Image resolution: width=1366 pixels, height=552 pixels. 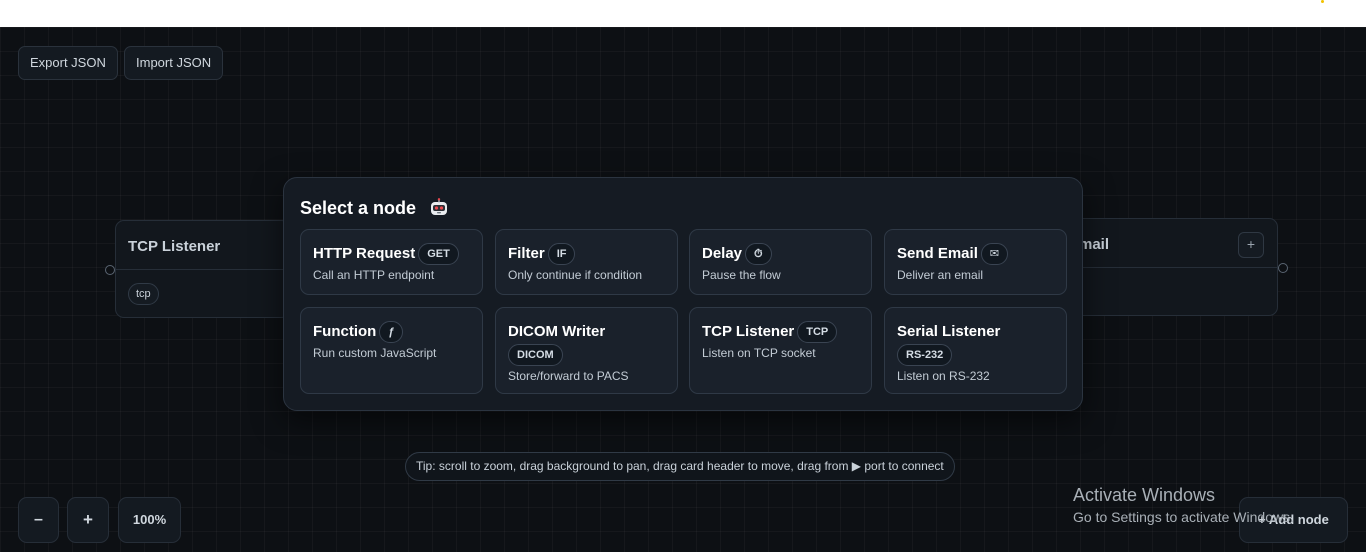 What do you see at coordinates (1183, 517) in the screenshot?
I see `watermark-subtitle: Go to Settings to activate Windows.` at bounding box center [1183, 517].